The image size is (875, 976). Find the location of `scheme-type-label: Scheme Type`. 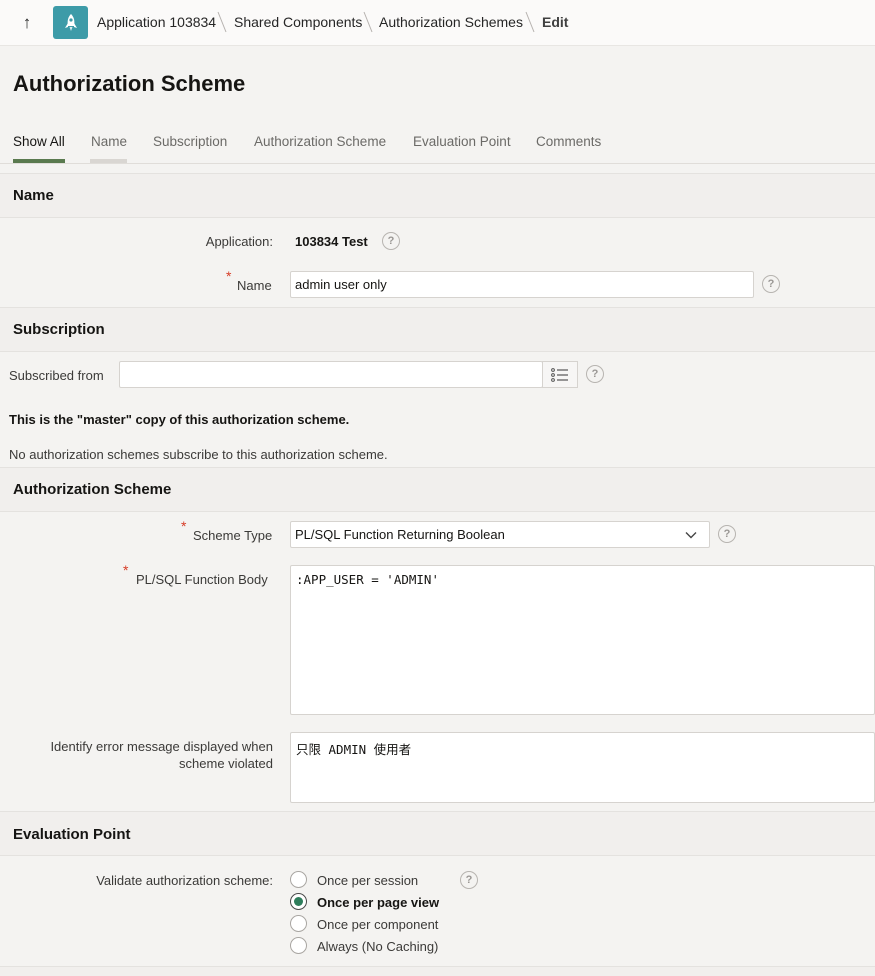

scheme-type-label: Scheme Type is located at coordinates (233, 535).